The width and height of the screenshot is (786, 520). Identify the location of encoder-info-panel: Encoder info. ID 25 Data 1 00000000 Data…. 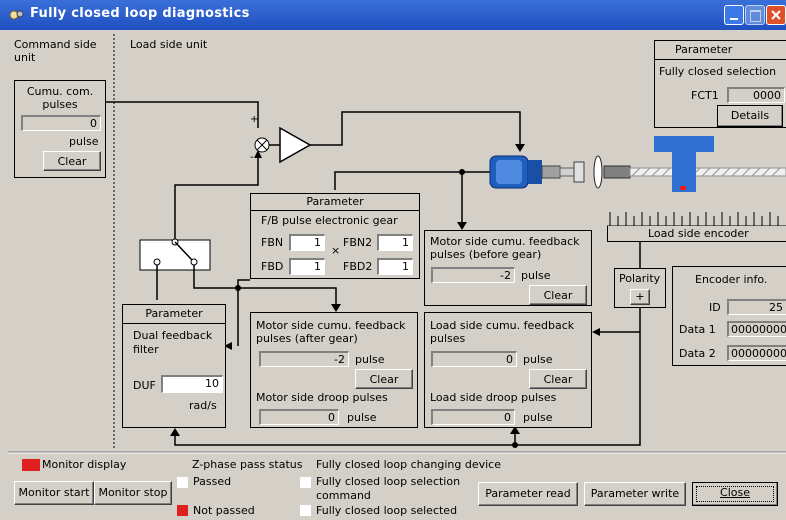
(729, 316).